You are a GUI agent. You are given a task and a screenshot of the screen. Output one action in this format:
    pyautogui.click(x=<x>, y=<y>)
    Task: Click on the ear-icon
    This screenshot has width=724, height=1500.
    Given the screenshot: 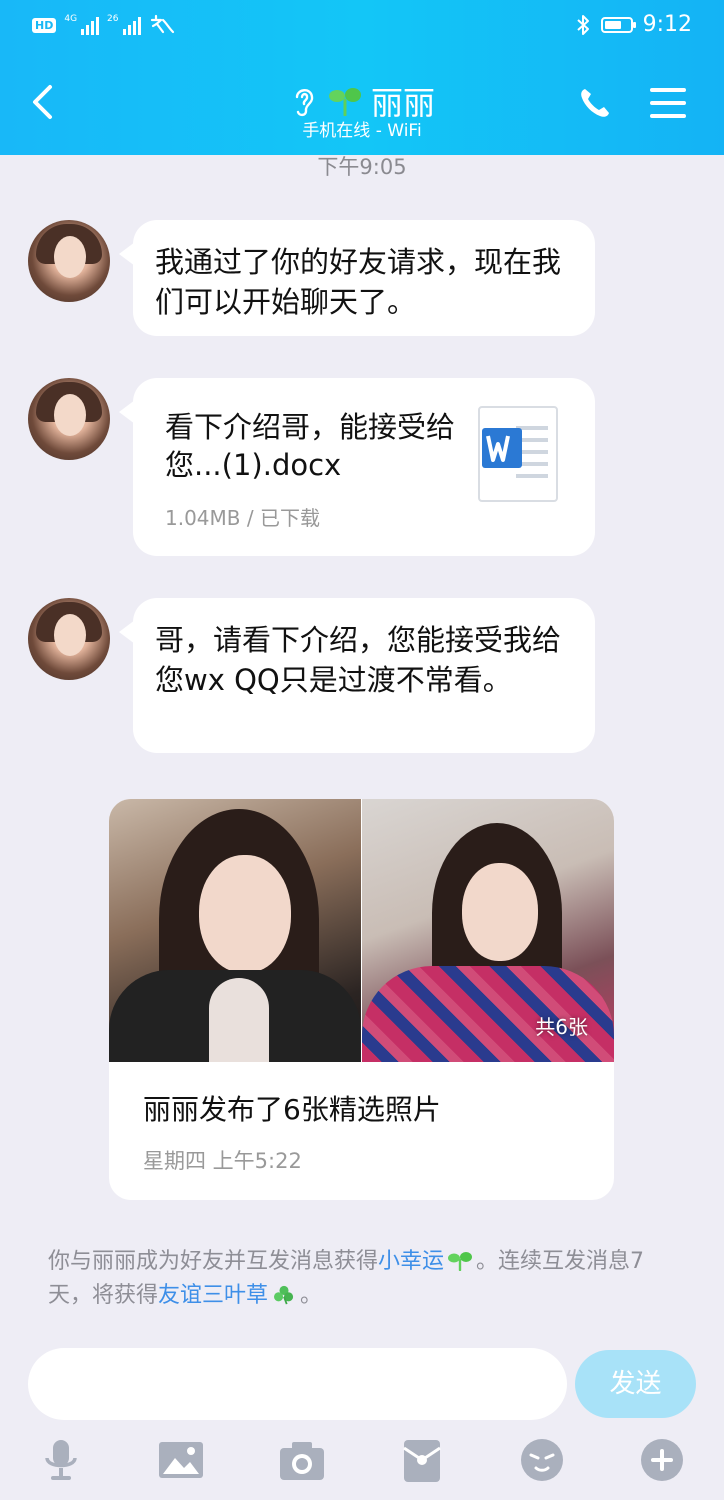 What is the action you would take?
    pyautogui.click(x=304, y=101)
    